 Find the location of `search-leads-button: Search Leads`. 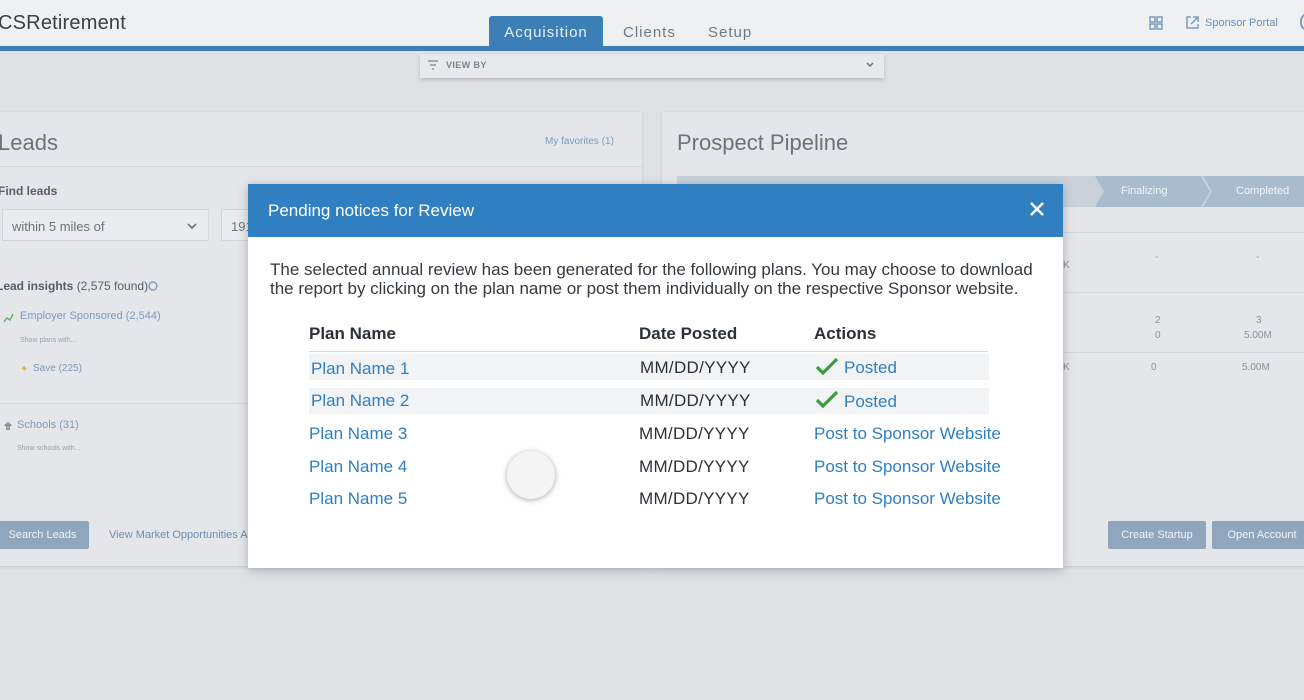

search-leads-button: Search Leads is located at coordinates (44, 535).